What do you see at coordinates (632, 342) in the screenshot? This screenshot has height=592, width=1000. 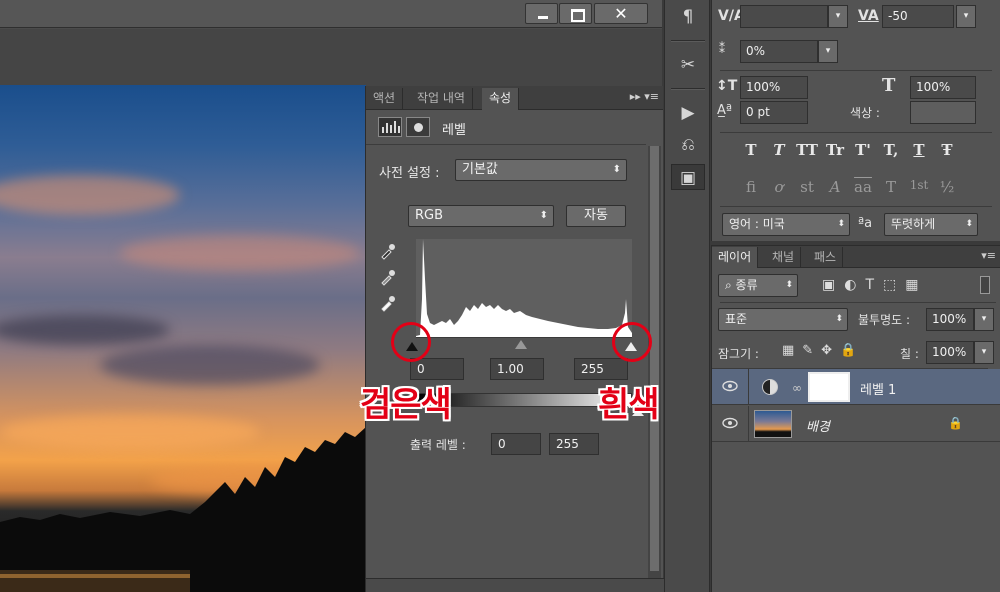 I see `white-point-highlight` at bounding box center [632, 342].